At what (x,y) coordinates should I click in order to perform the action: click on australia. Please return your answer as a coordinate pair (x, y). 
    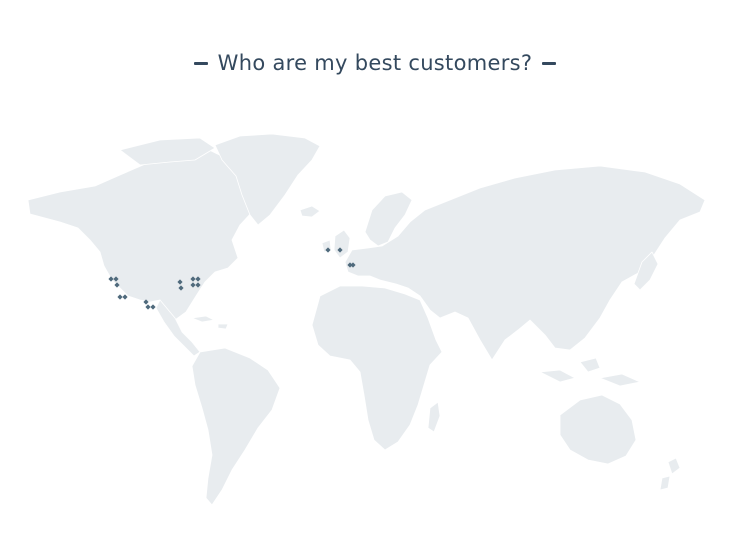
    Looking at the image, I should click on (598, 429).